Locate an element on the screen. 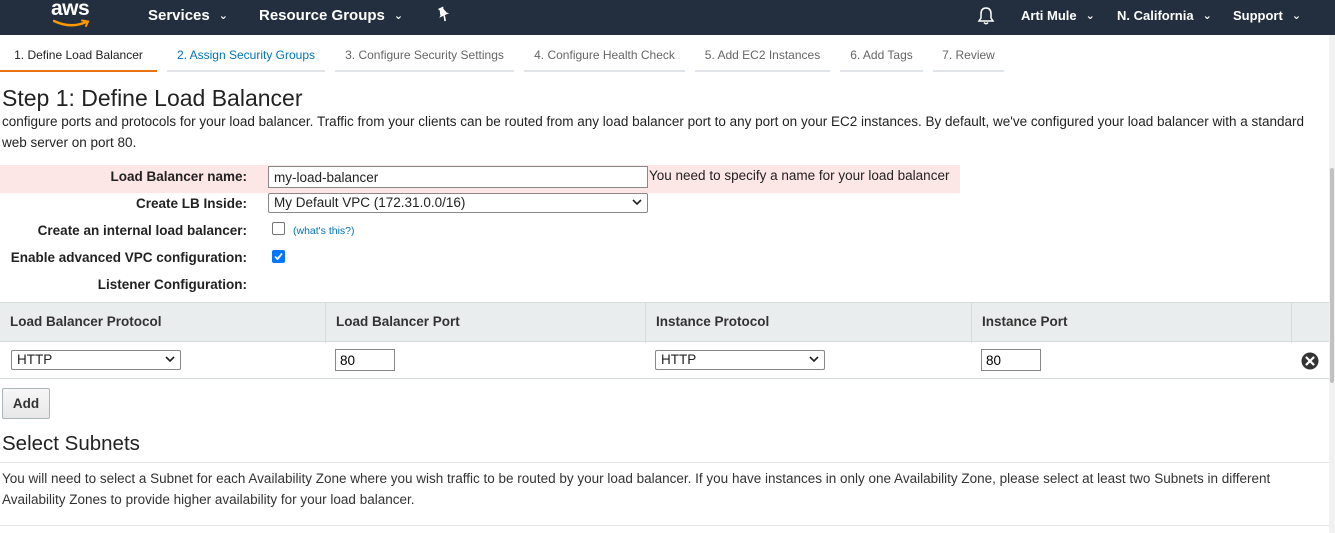 The width and height of the screenshot is (1335, 533). vpc-select: My Default VPC (172.31.0.0/16) is located at coordinates (458, 203).